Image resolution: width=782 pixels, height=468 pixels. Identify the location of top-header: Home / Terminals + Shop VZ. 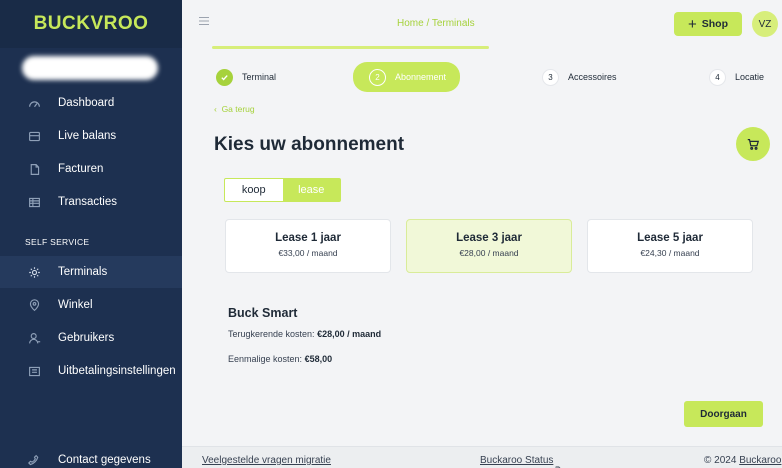
(482, 24).